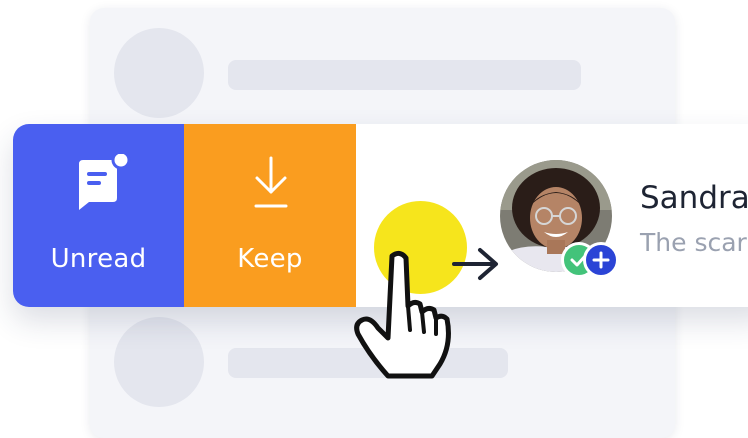 This screenshot has height=438, width=748. I want to click on message-preview: The scar, so click(693, 242).